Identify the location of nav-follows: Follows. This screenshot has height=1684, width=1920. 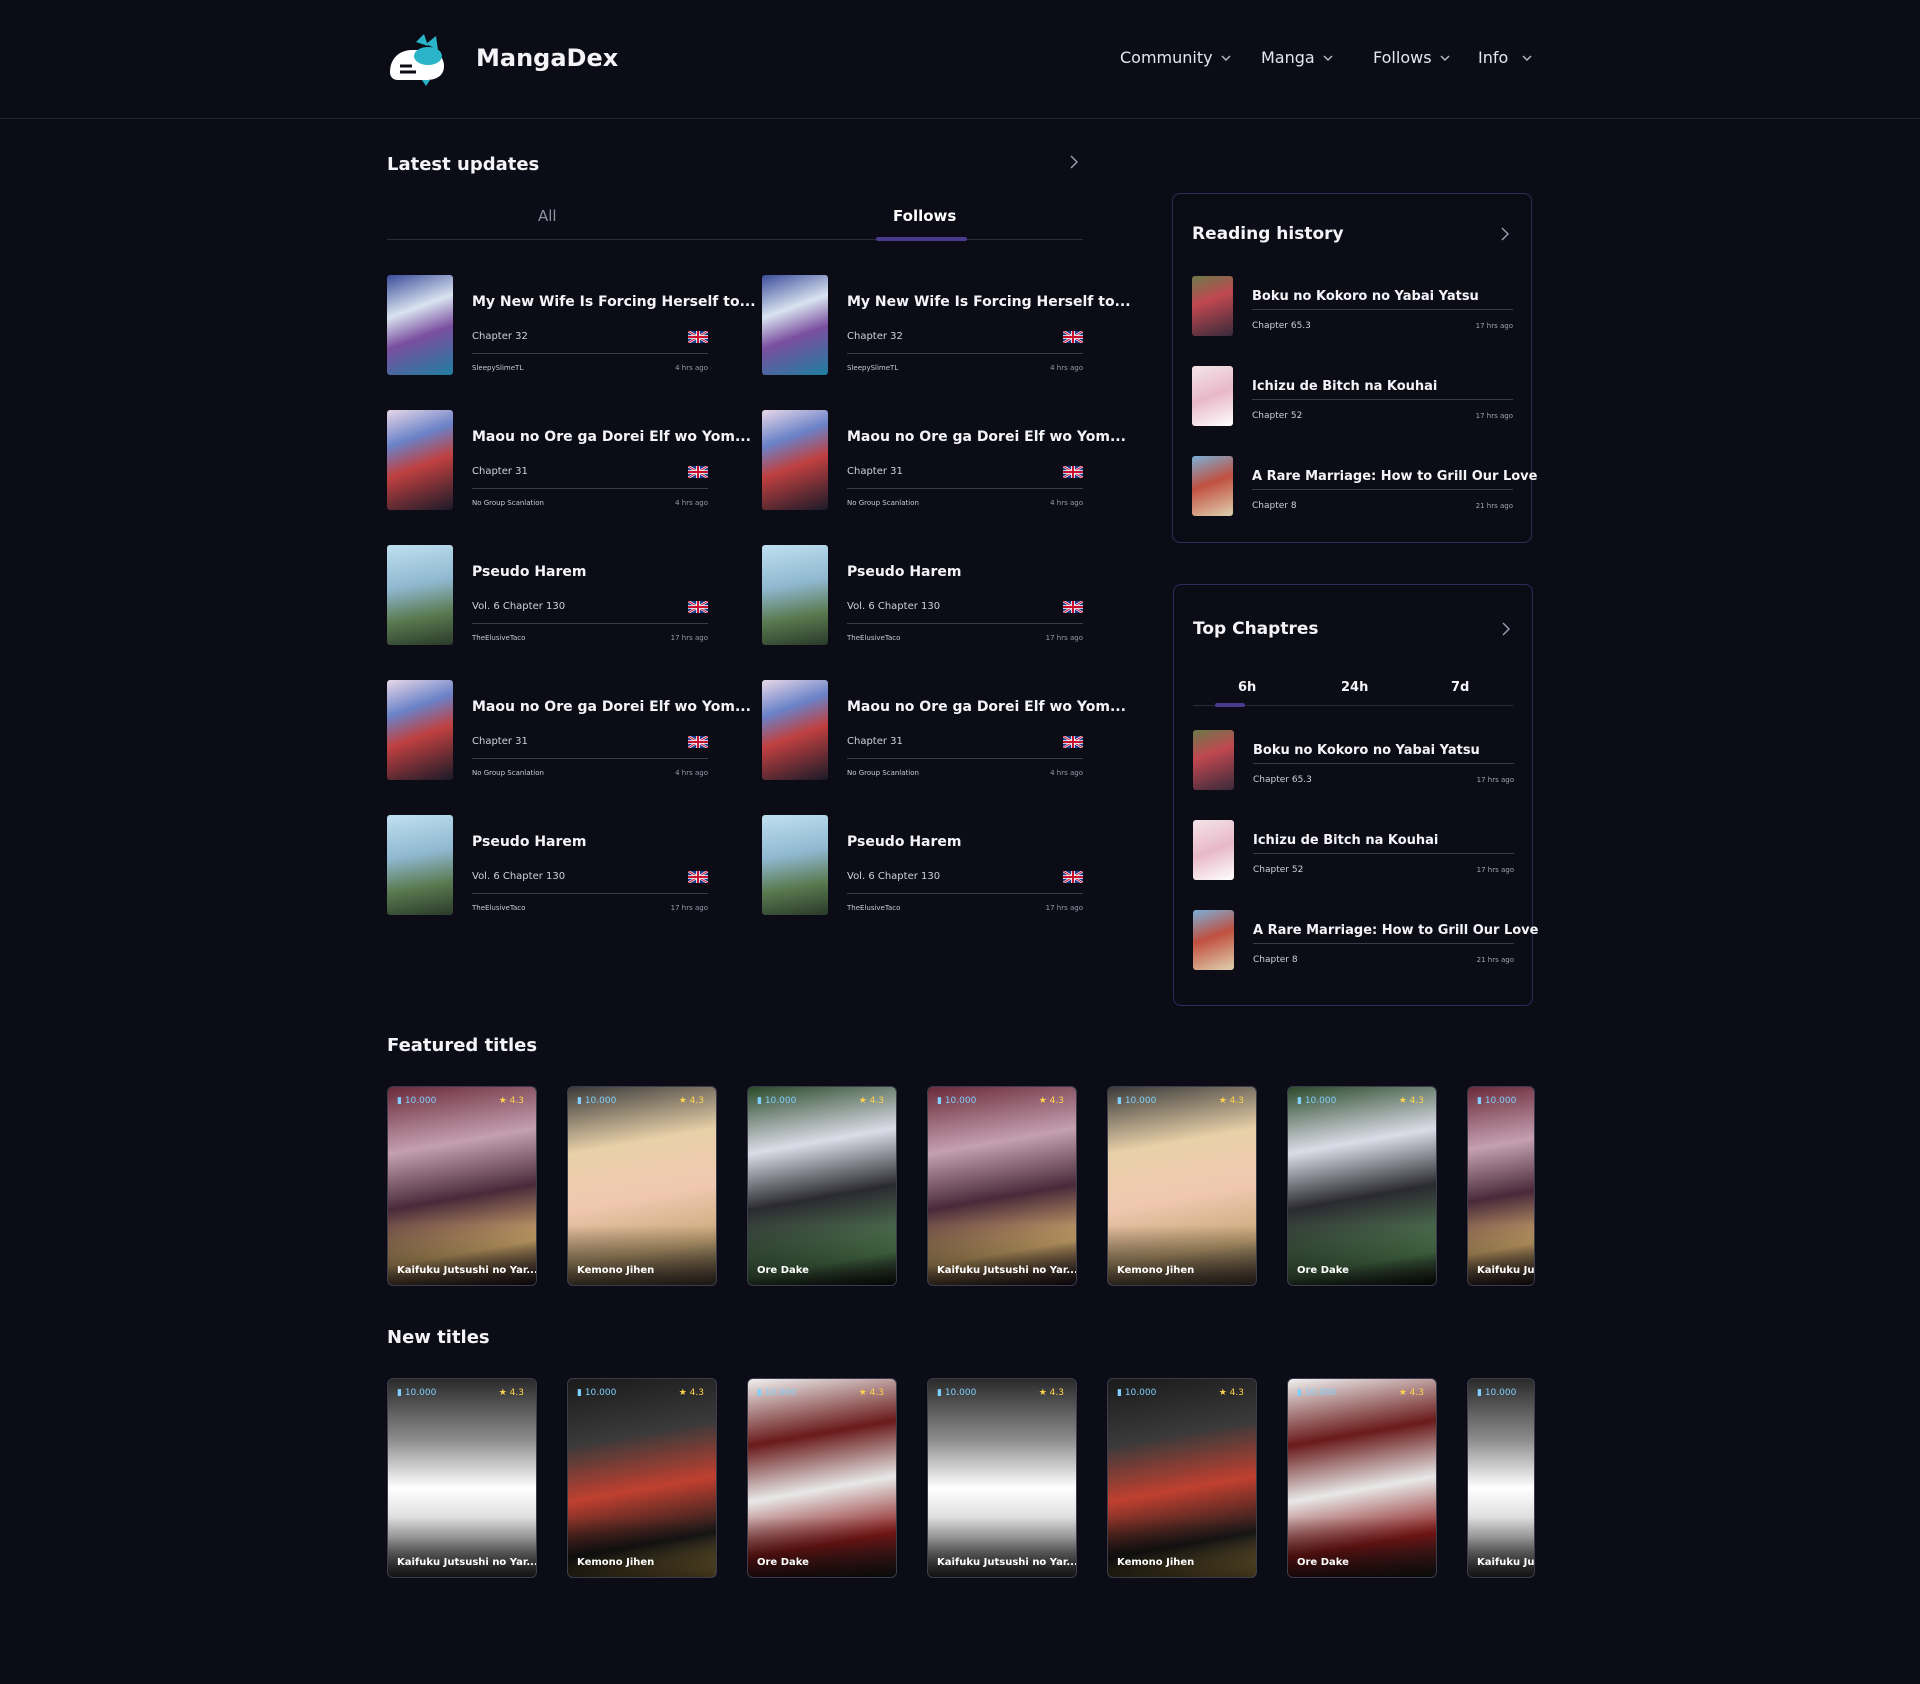
(1411, 57).